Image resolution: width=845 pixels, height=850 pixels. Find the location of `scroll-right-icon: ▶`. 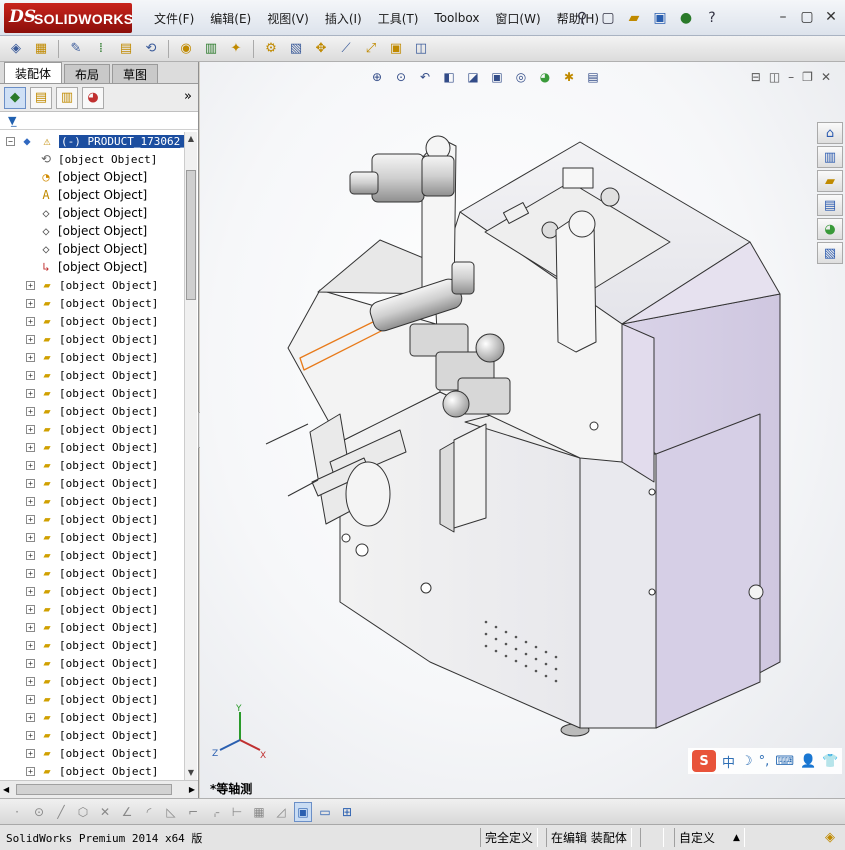

scroll-right-icon: ▶ is located at coordinates (192, 789).